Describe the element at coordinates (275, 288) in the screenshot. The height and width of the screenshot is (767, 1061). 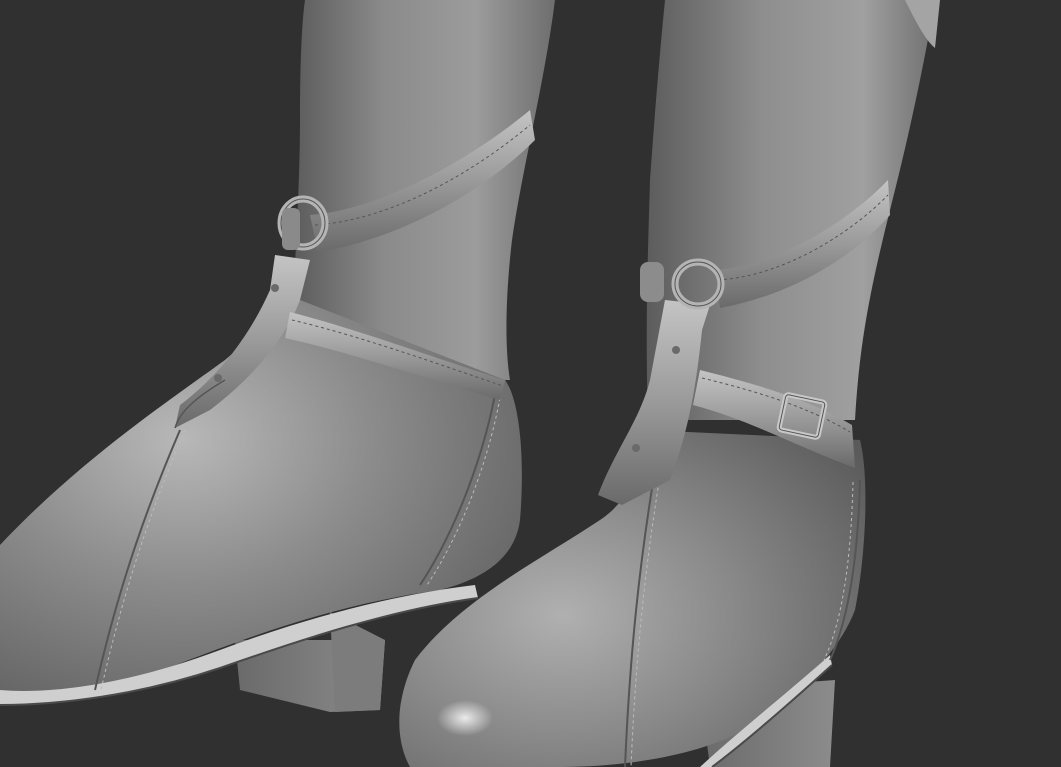
I see `left-boot-rivet` at that location.